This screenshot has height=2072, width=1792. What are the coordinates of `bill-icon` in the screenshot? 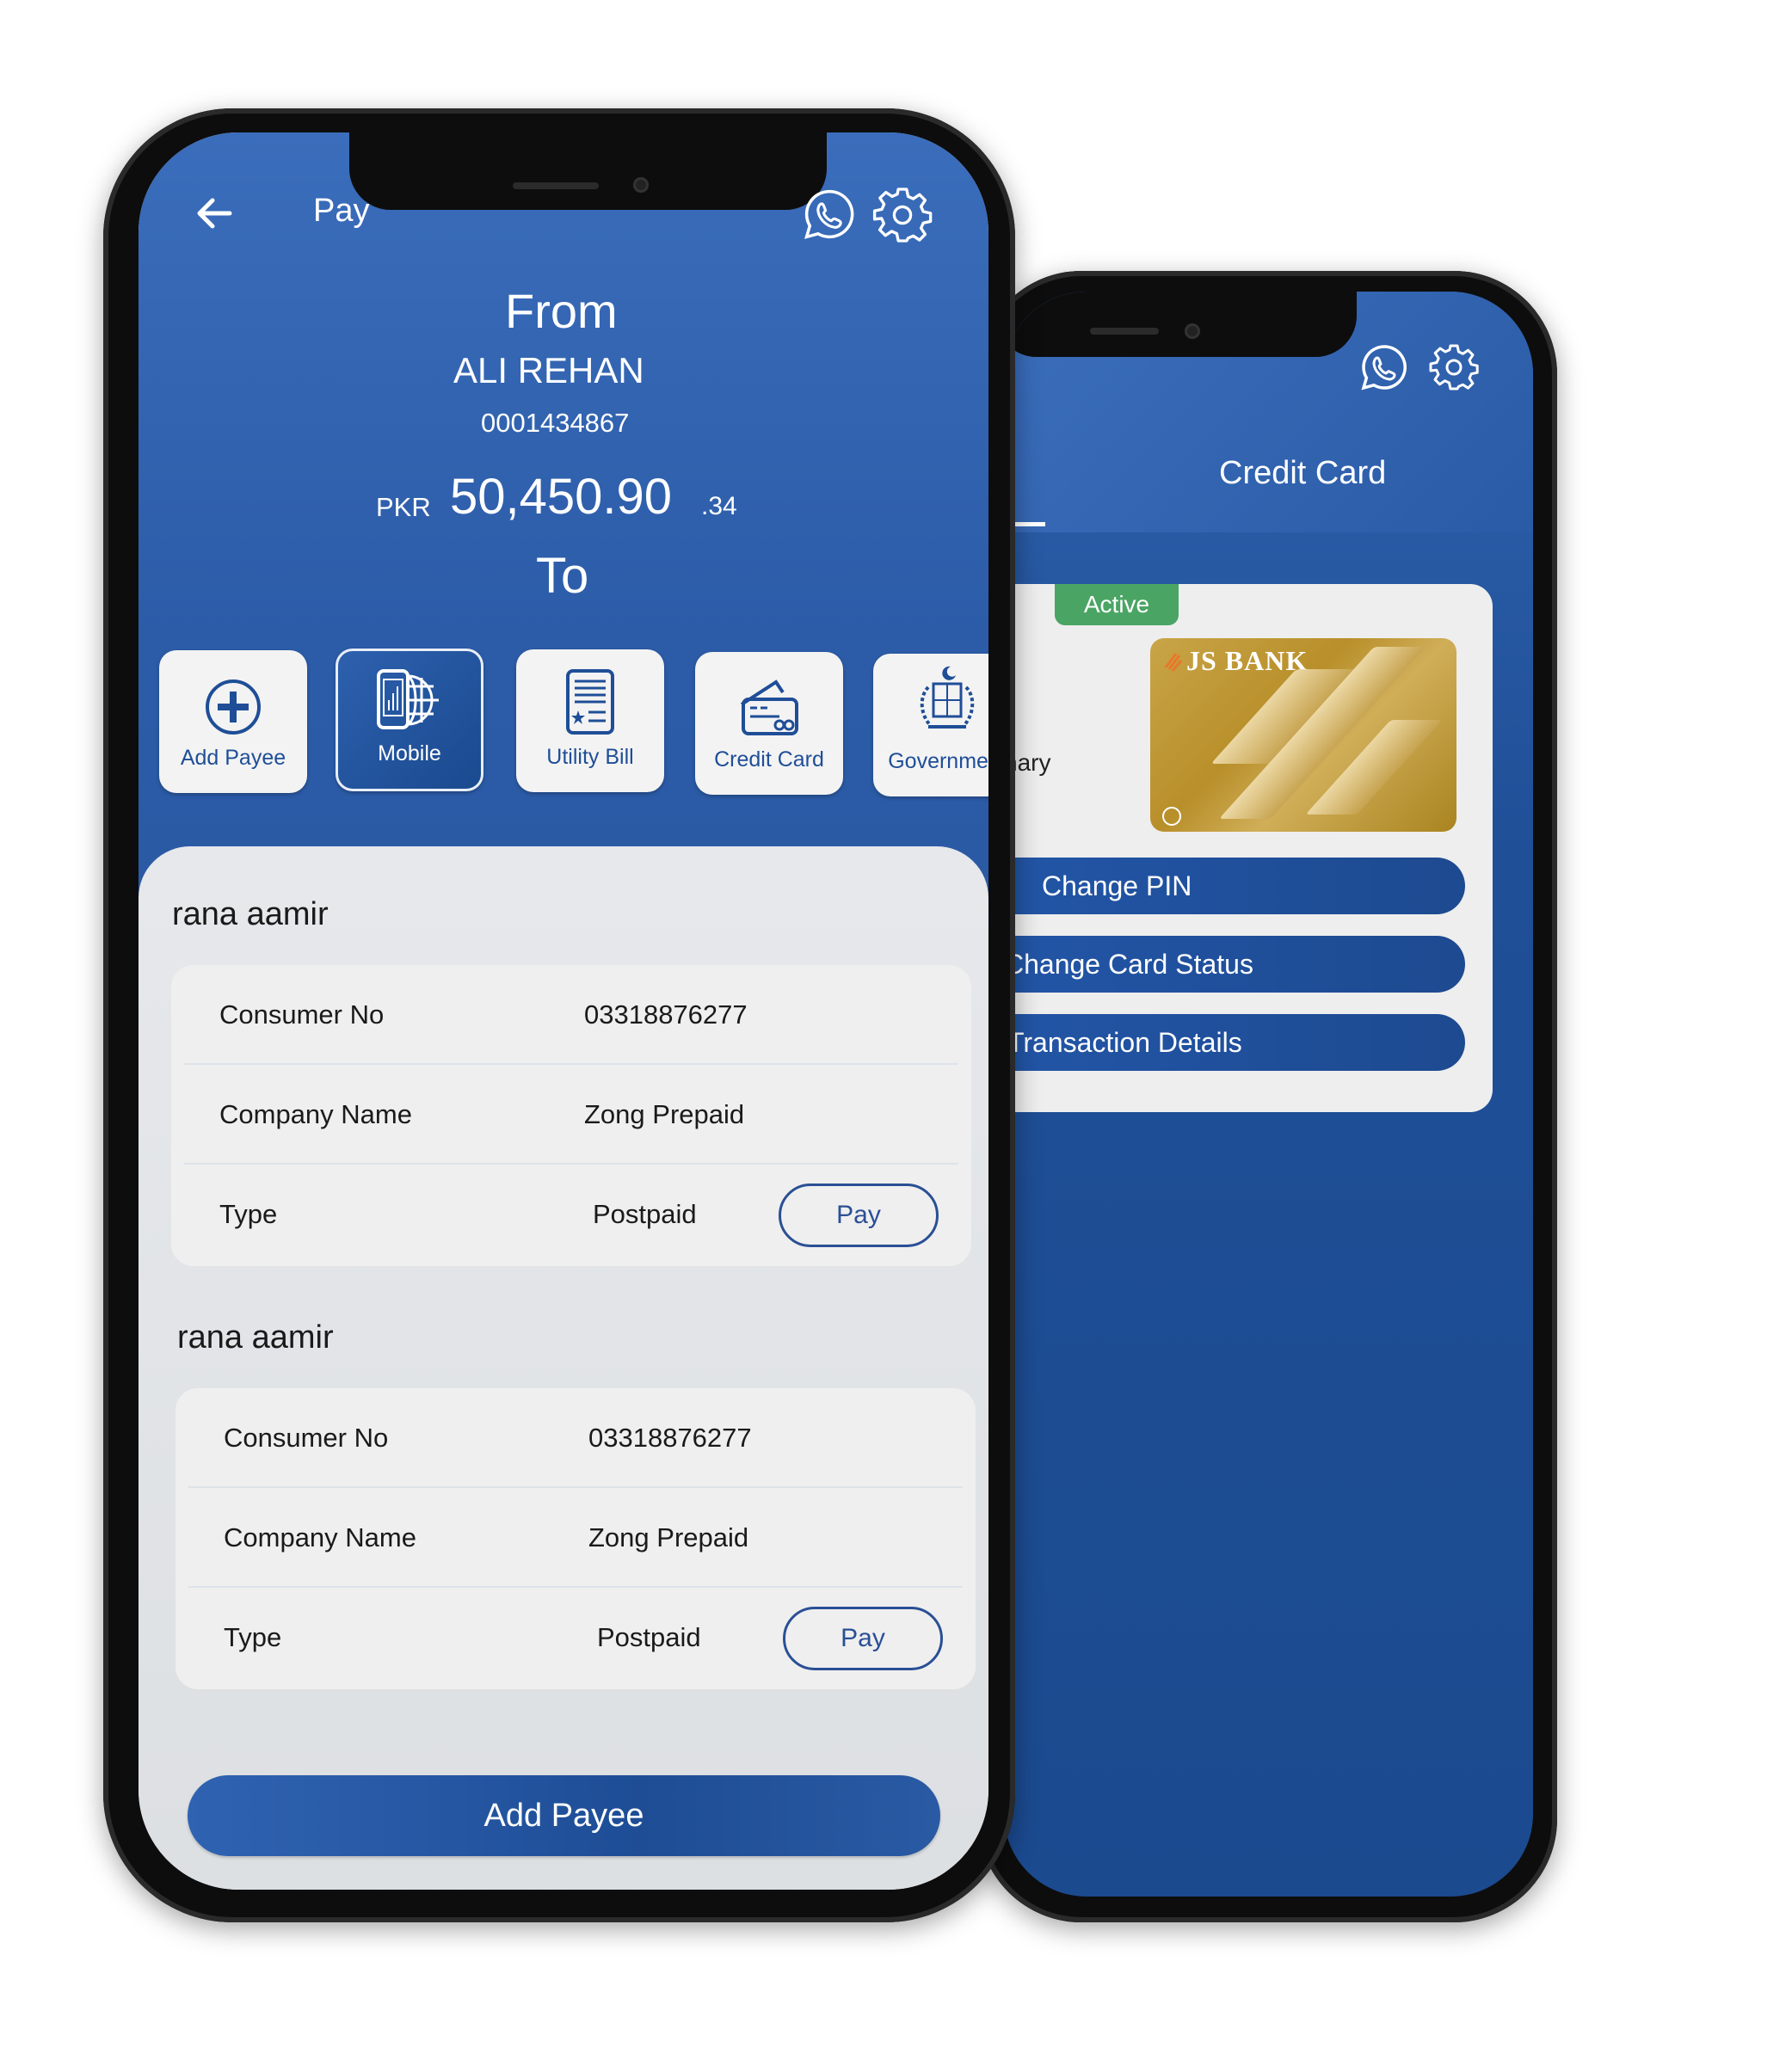 It's located at (590, 702).